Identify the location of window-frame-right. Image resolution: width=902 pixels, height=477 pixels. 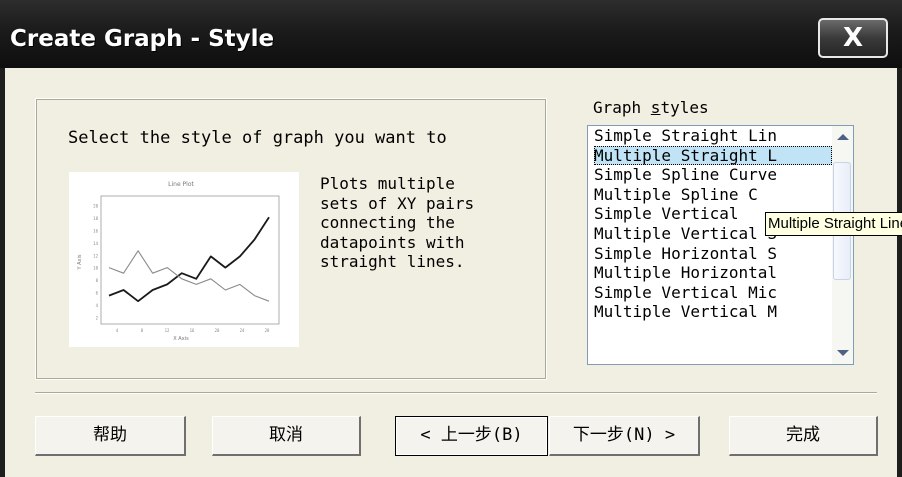
(899, 272).